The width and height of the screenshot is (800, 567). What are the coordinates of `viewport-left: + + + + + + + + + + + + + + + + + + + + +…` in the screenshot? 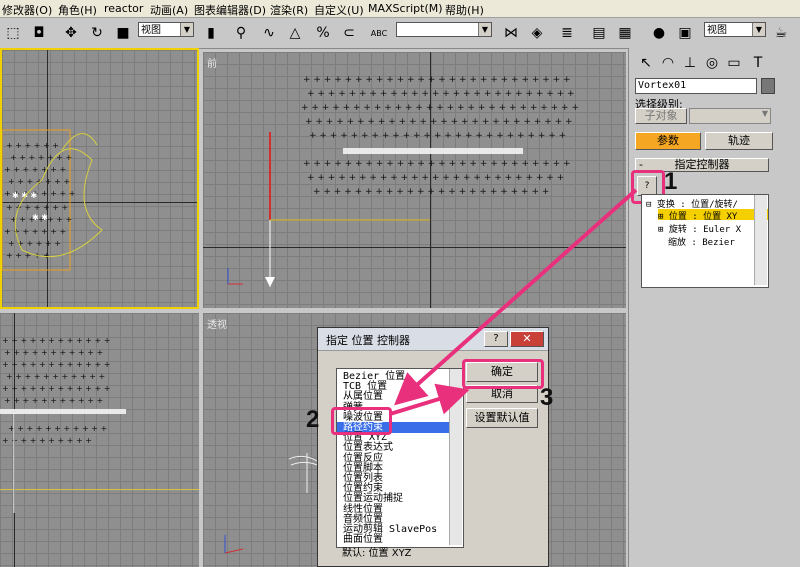 It's located at (99, 440).